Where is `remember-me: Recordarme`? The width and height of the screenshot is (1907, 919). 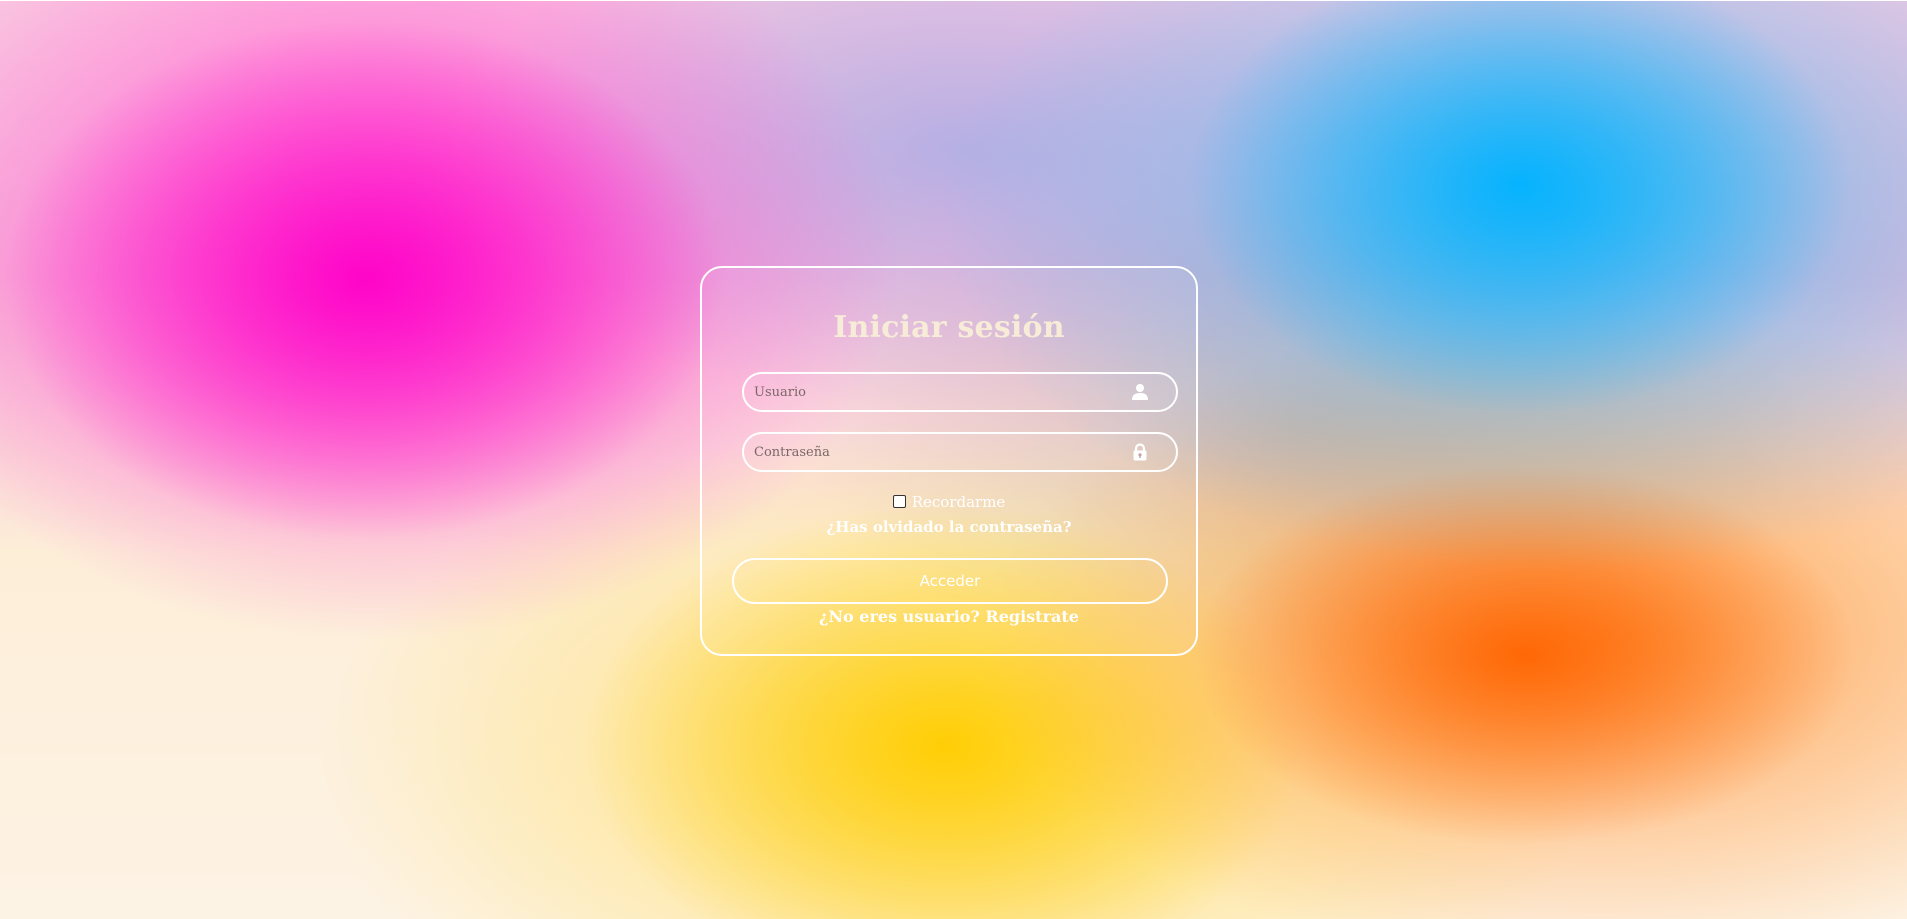 remember-me: Recordarme is located at coordinates (949, 502).